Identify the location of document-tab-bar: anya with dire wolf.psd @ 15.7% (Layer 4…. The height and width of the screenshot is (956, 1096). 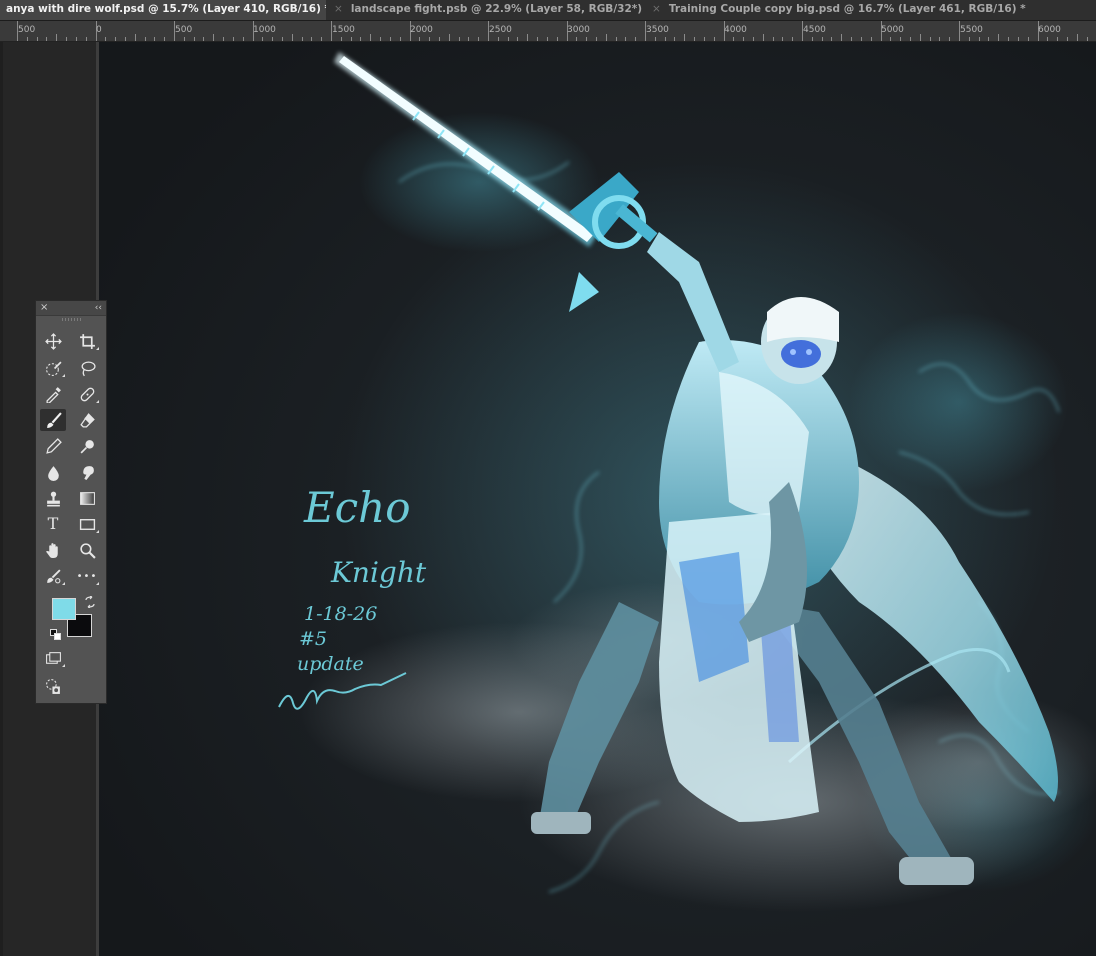
(548, 10).